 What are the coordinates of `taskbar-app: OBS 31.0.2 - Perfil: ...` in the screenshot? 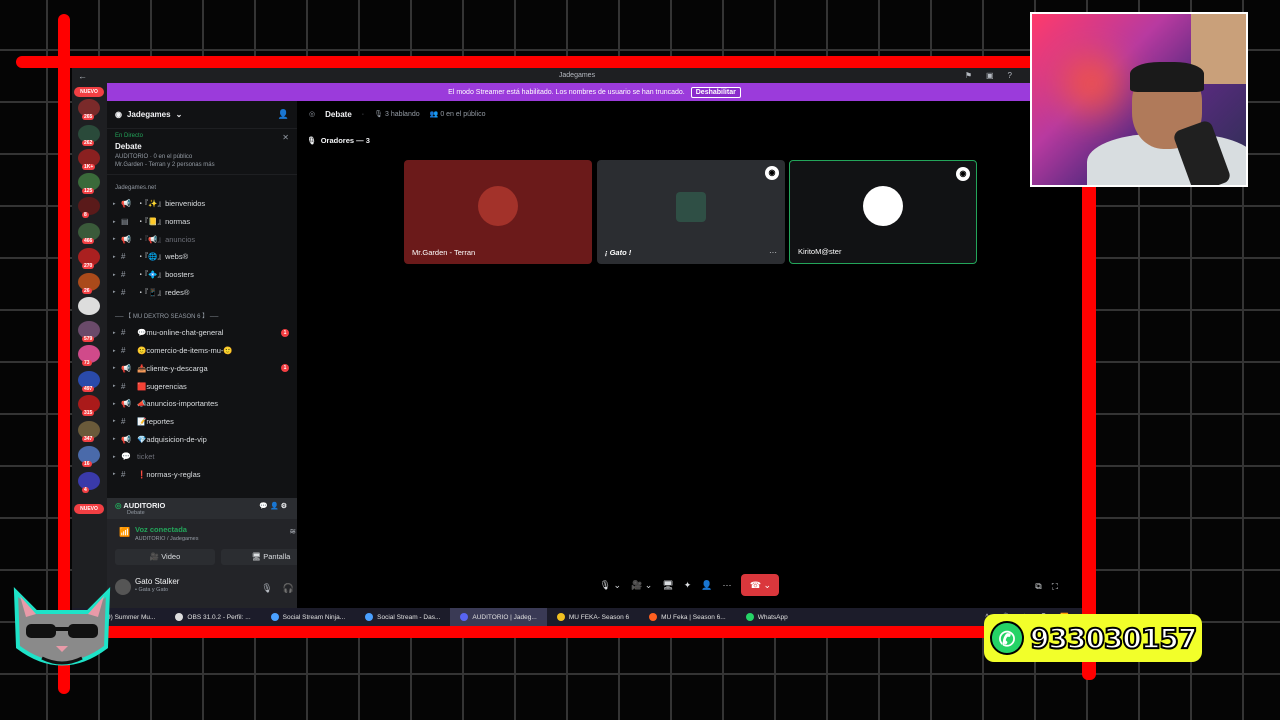 It's located at (212, 617).